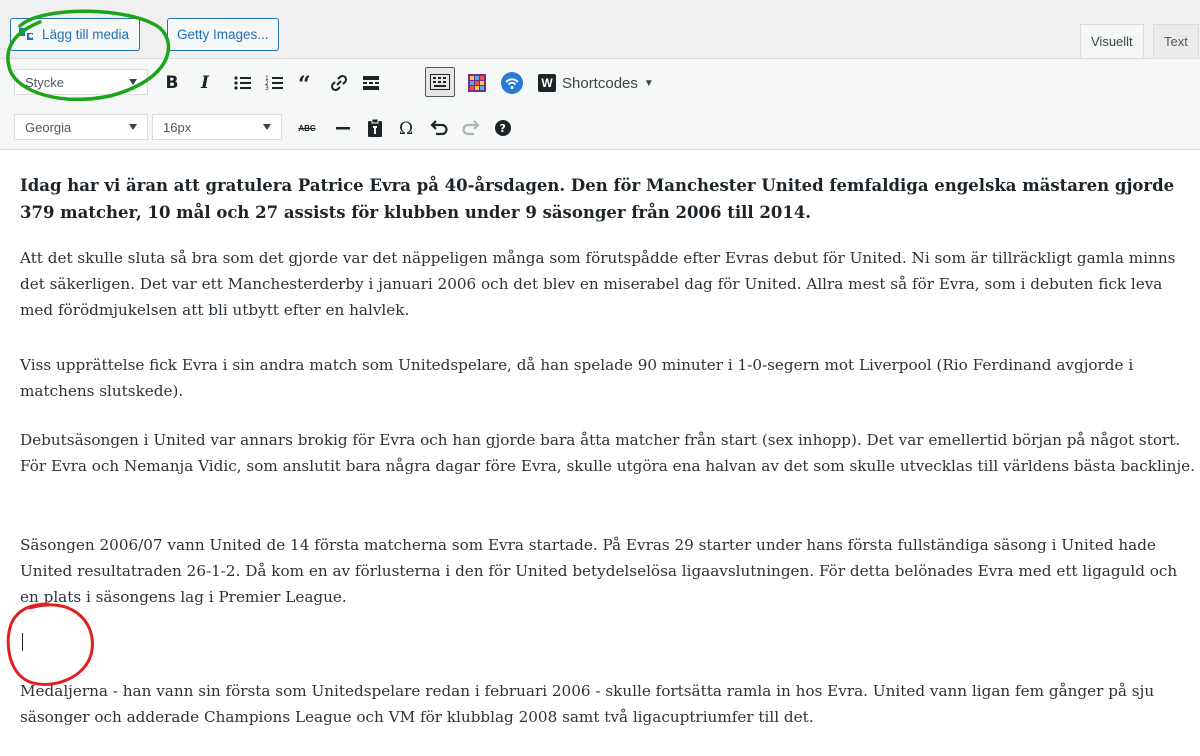  What do you see at coordinates (267, 88) in the screenshot?
I see `svg-text: 3` at bounding box center [267, 88].